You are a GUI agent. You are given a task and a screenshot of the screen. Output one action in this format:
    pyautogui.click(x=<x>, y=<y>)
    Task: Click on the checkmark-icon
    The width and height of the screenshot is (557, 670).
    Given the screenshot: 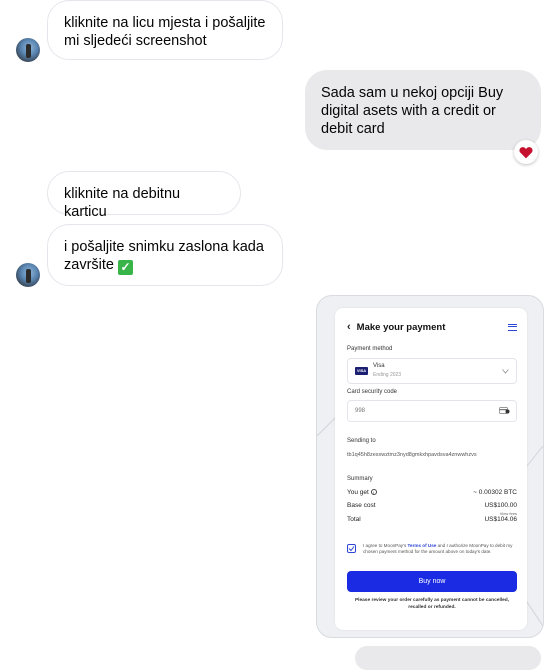 What is the action you would take?
    pyautogui.click(x=351, y=549)
    